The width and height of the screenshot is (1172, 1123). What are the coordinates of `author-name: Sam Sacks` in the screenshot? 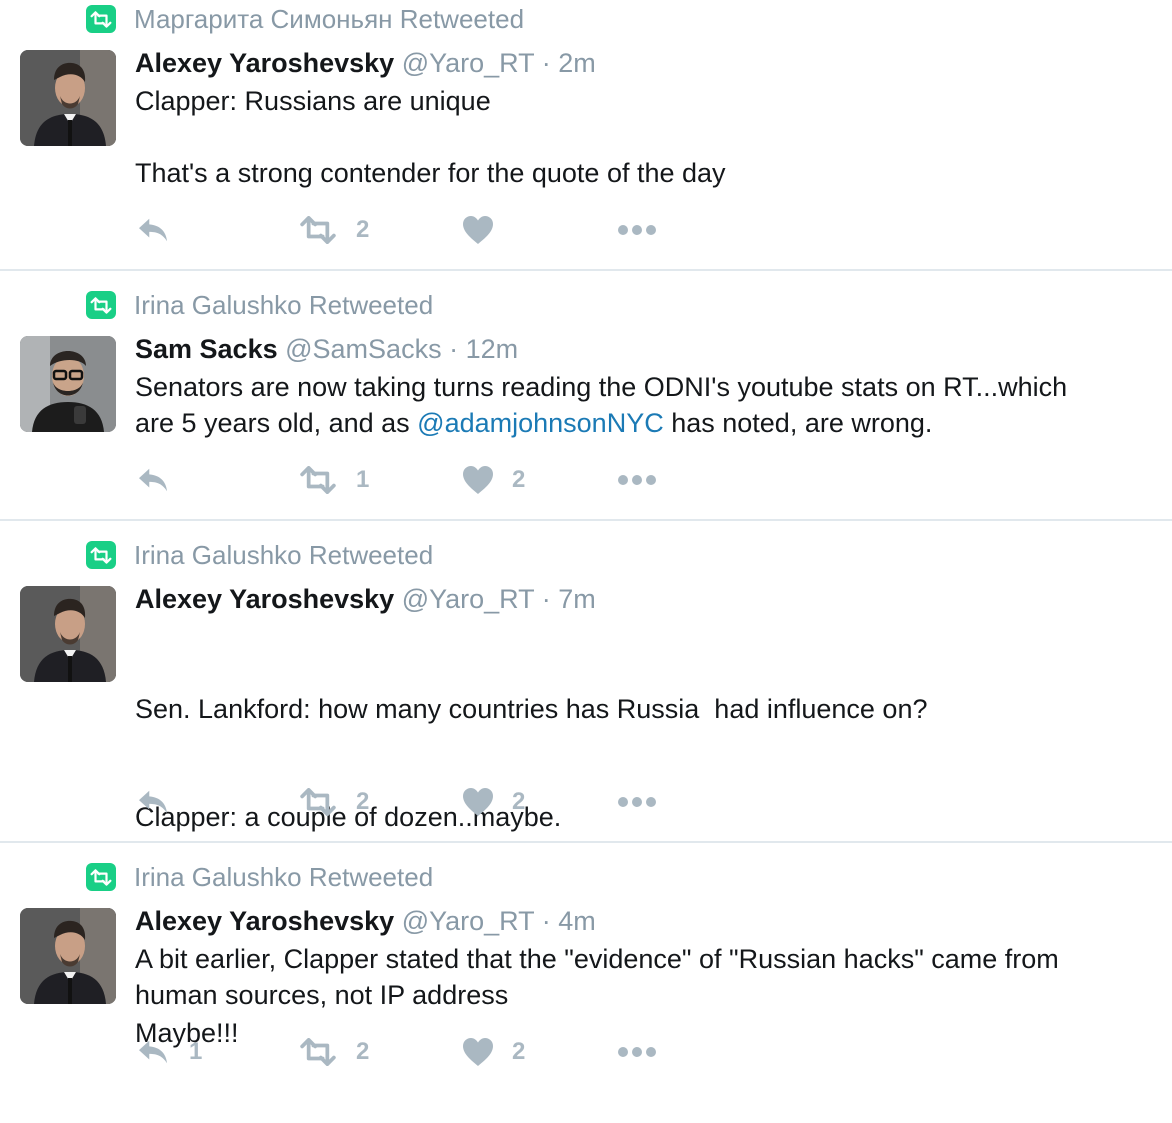 It's located at (206, 349).